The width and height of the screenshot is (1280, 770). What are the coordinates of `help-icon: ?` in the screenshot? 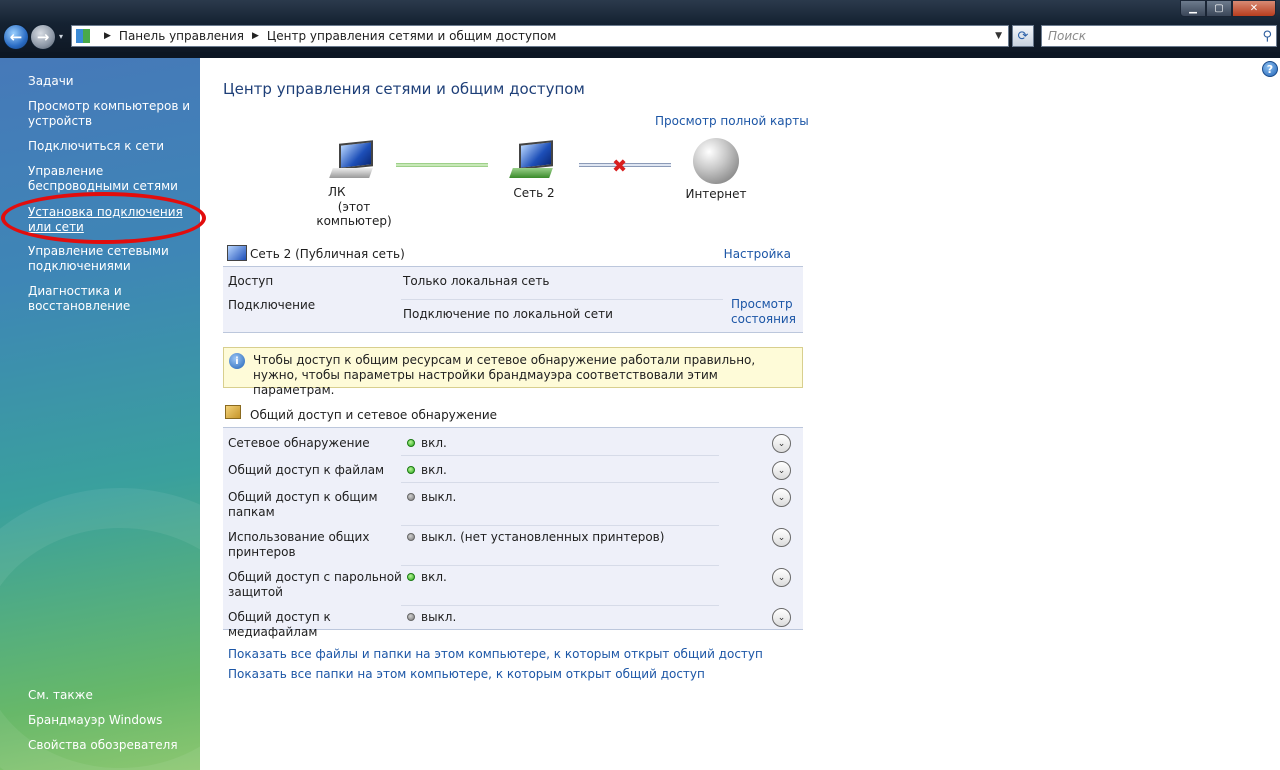 It's located at (1270, 69).